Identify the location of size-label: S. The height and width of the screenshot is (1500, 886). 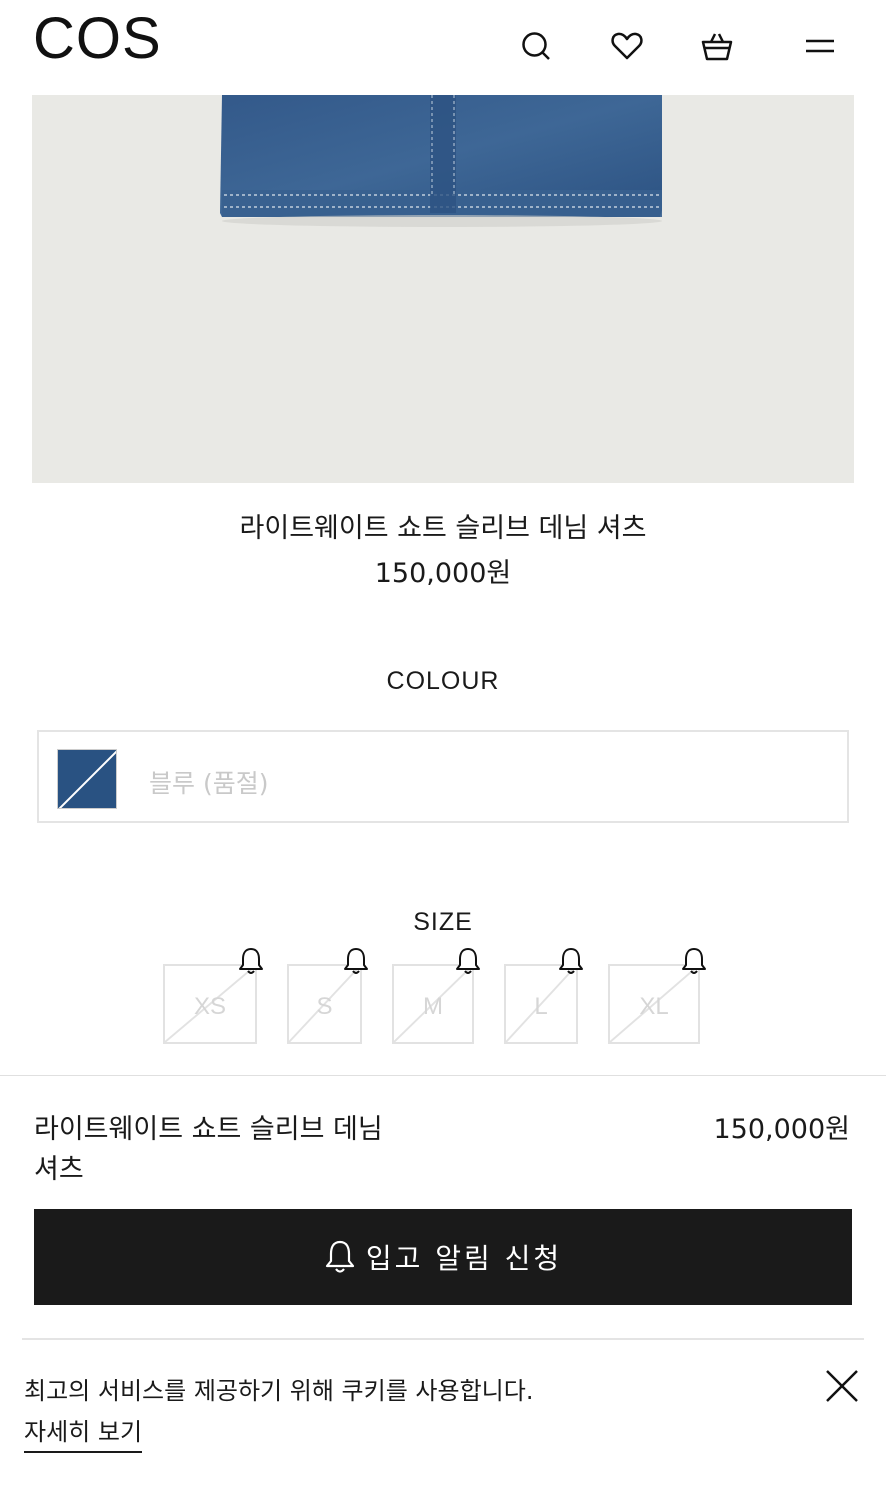
(324, 1006).